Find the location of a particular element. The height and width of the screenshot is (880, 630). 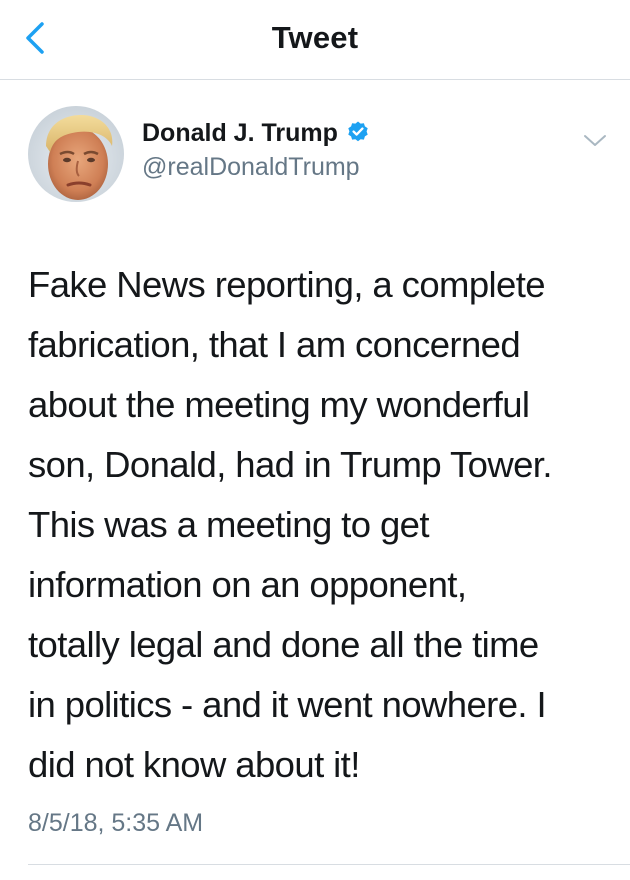

divider is located at coordinates (329, 864).